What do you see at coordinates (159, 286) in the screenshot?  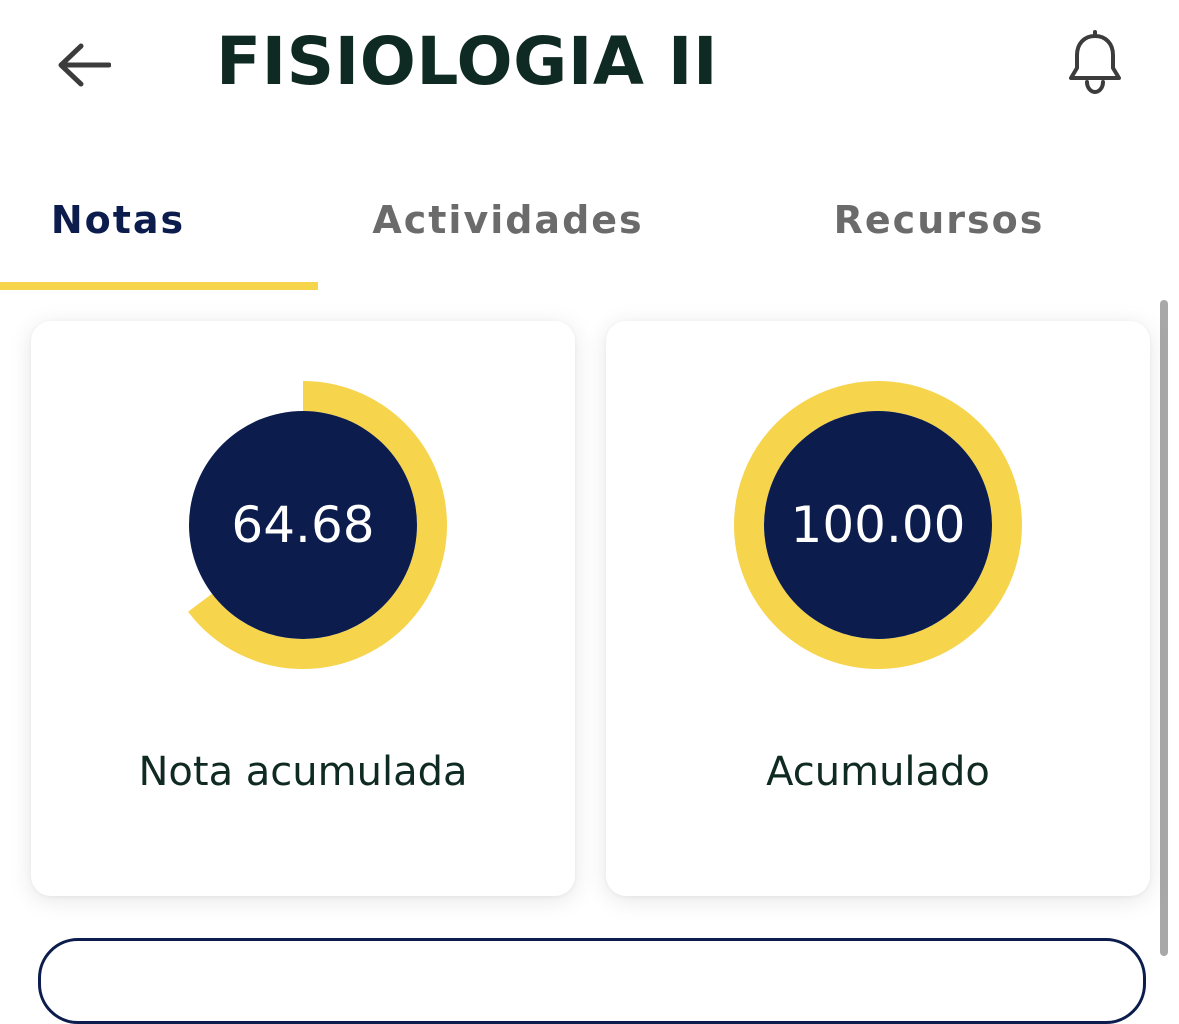 I see `active-tab-indicator` at bounding box center [159, 286].